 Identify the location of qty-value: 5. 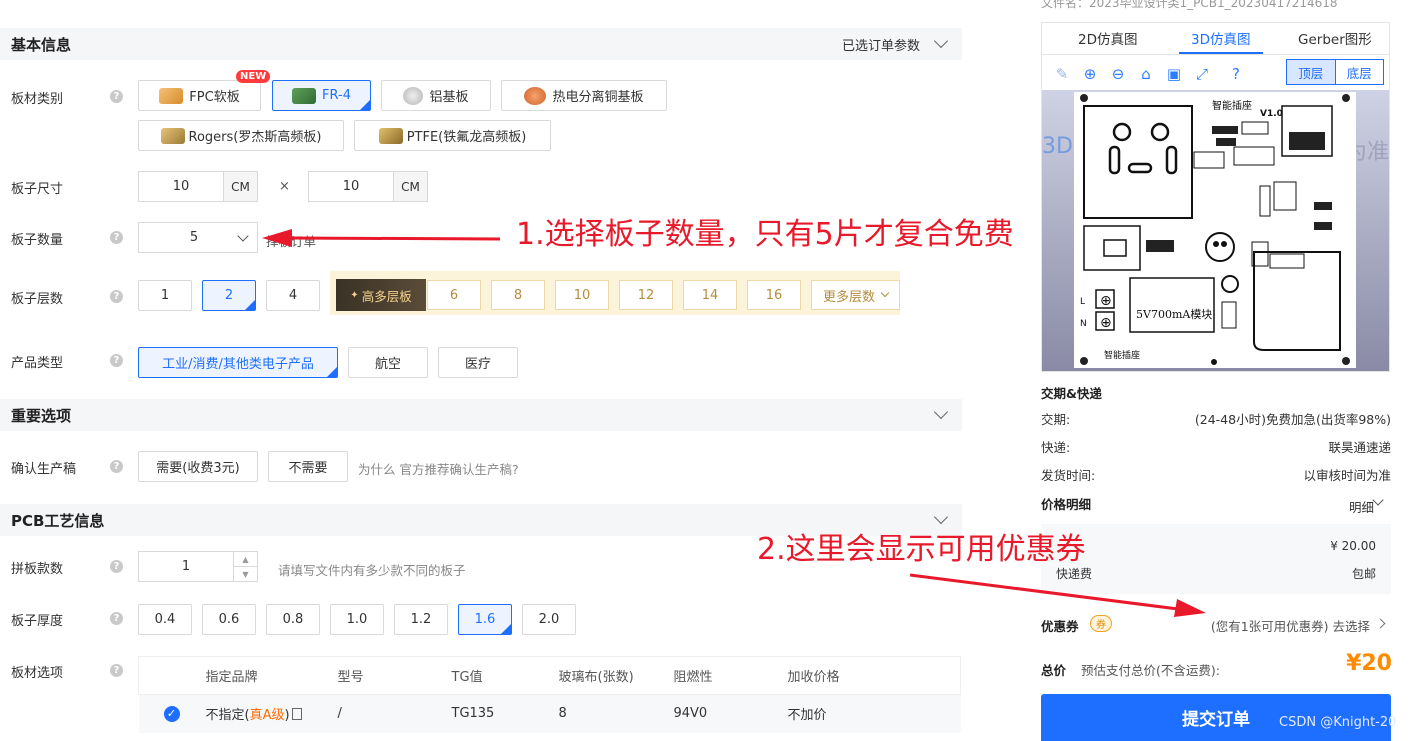
(194, 237).